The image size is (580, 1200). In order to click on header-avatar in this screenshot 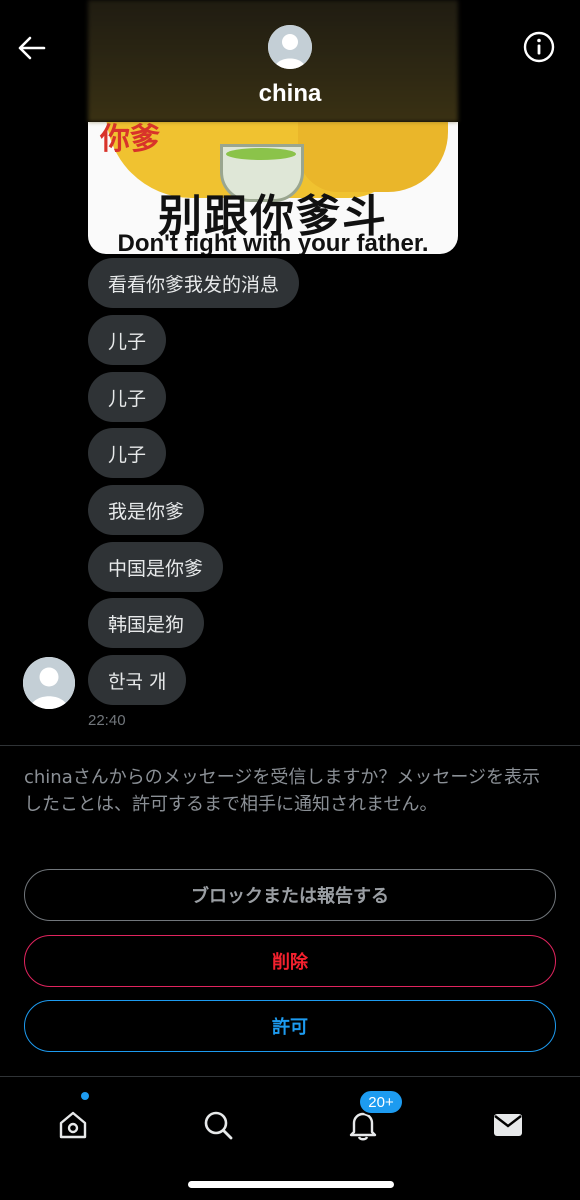, I will do `click(290, 47)`.